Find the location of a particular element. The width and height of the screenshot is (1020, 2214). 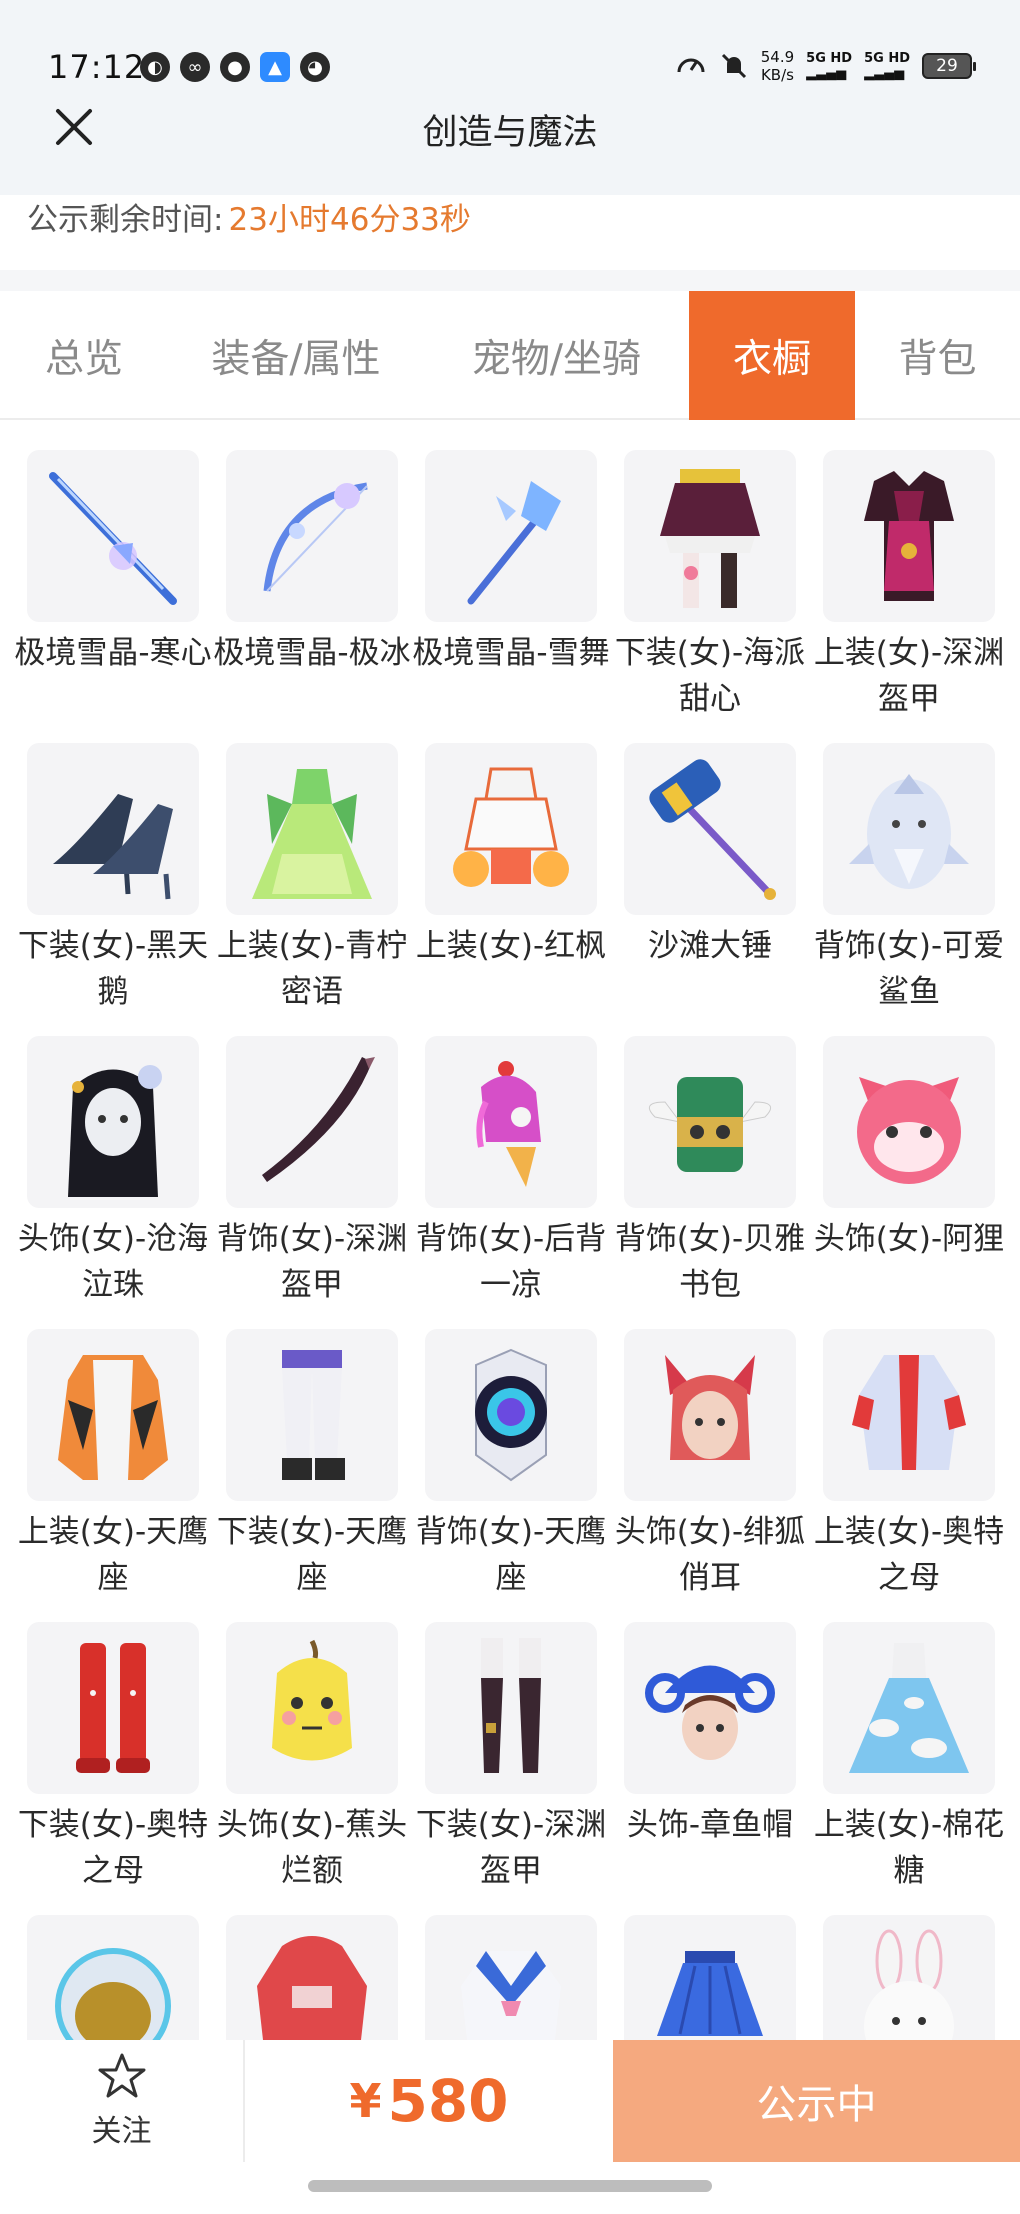

price: ¥ 580 is located at coordinates (429, 2101).